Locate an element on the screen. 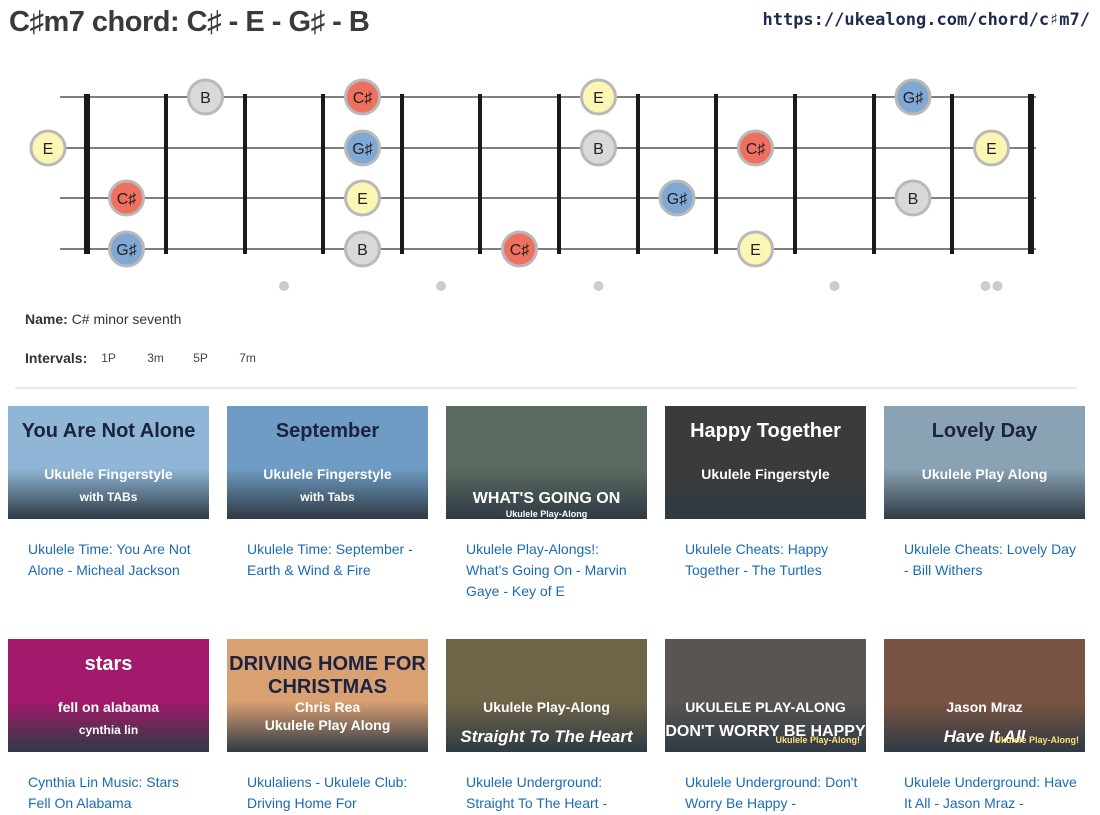 This screenshot has height=815, width=1100. section-divider is located at coordinates (546, 388).